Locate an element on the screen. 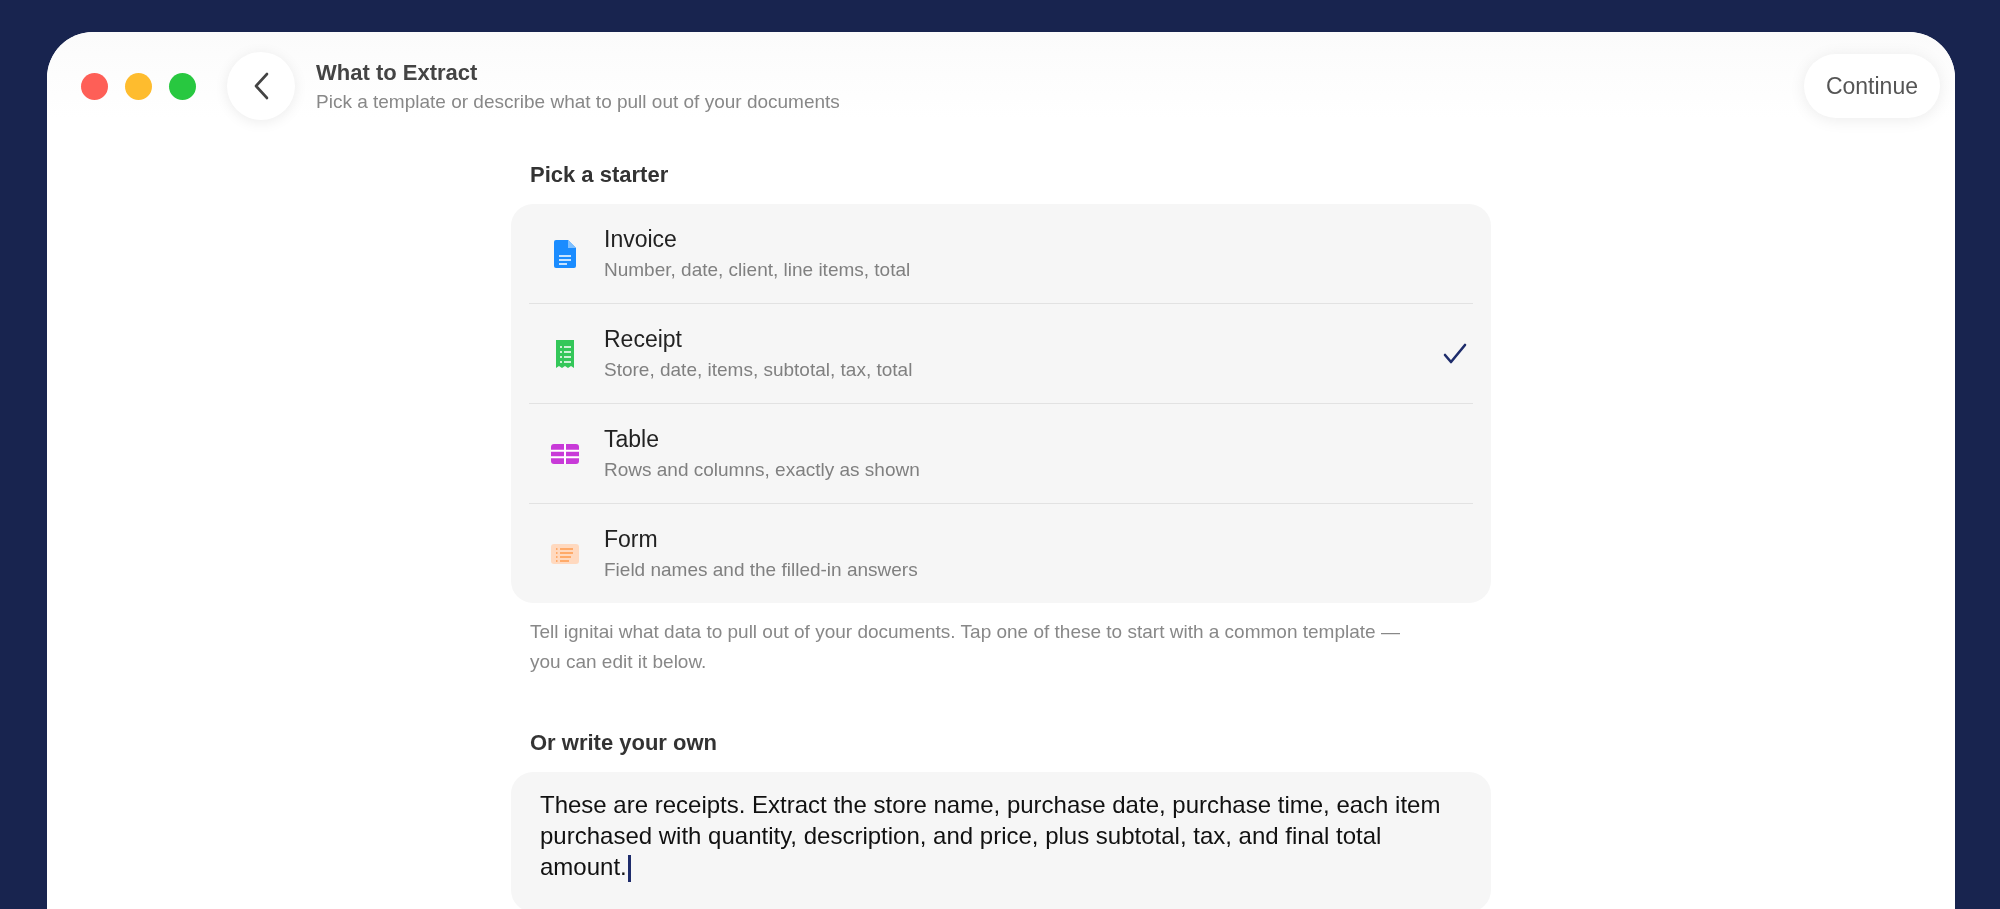  starter-option: Form Field names and the filled-in answers is located at coordinates (1001, 553).